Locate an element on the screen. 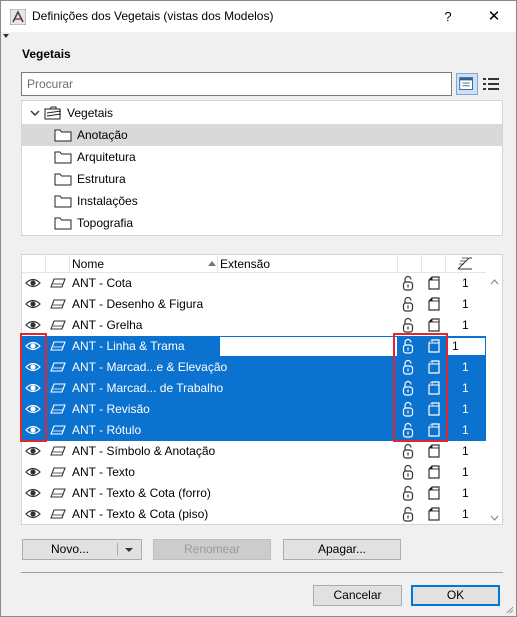  panel-collapse-icon is located at coordinates (6, 36).